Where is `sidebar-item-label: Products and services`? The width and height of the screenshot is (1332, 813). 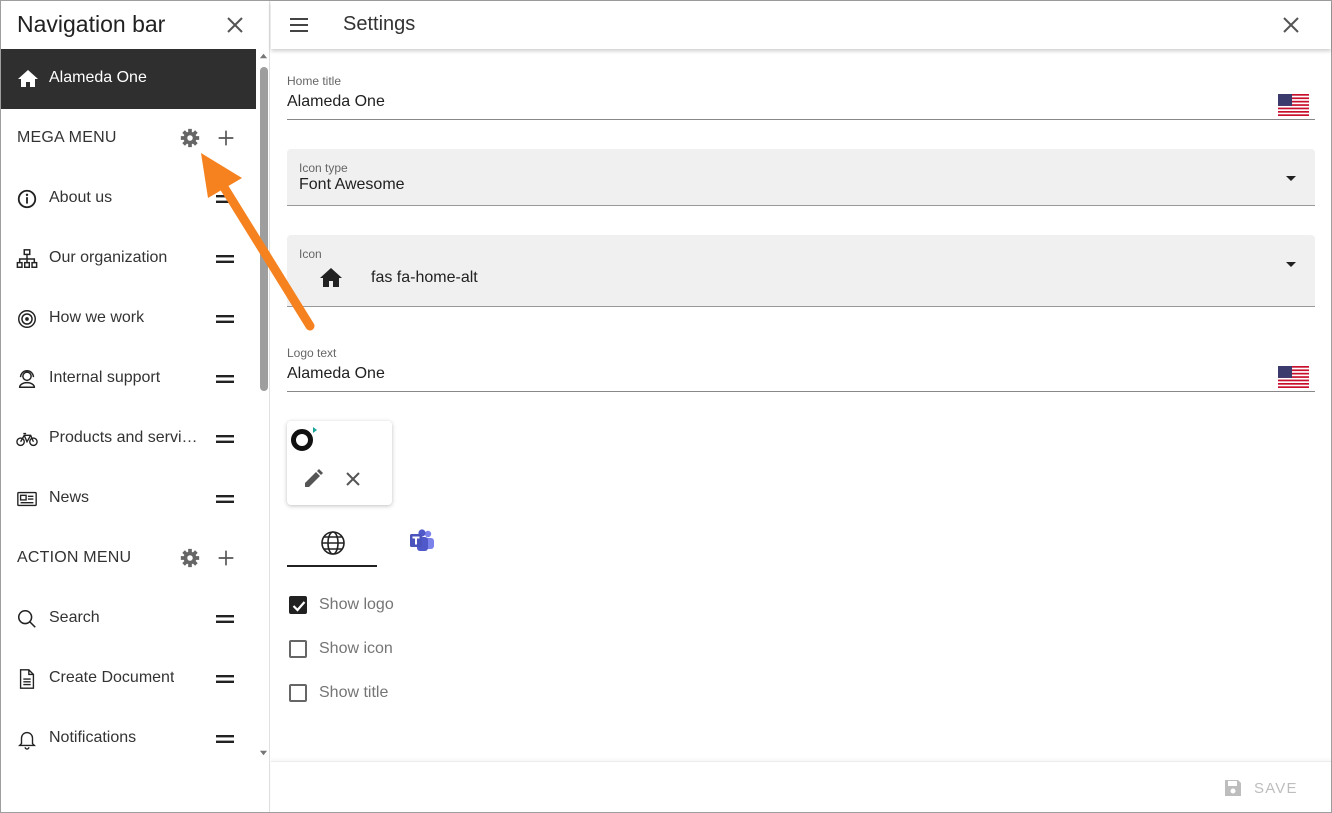
sidebar-item-label: Products and services is located at coordinates (124, 437).